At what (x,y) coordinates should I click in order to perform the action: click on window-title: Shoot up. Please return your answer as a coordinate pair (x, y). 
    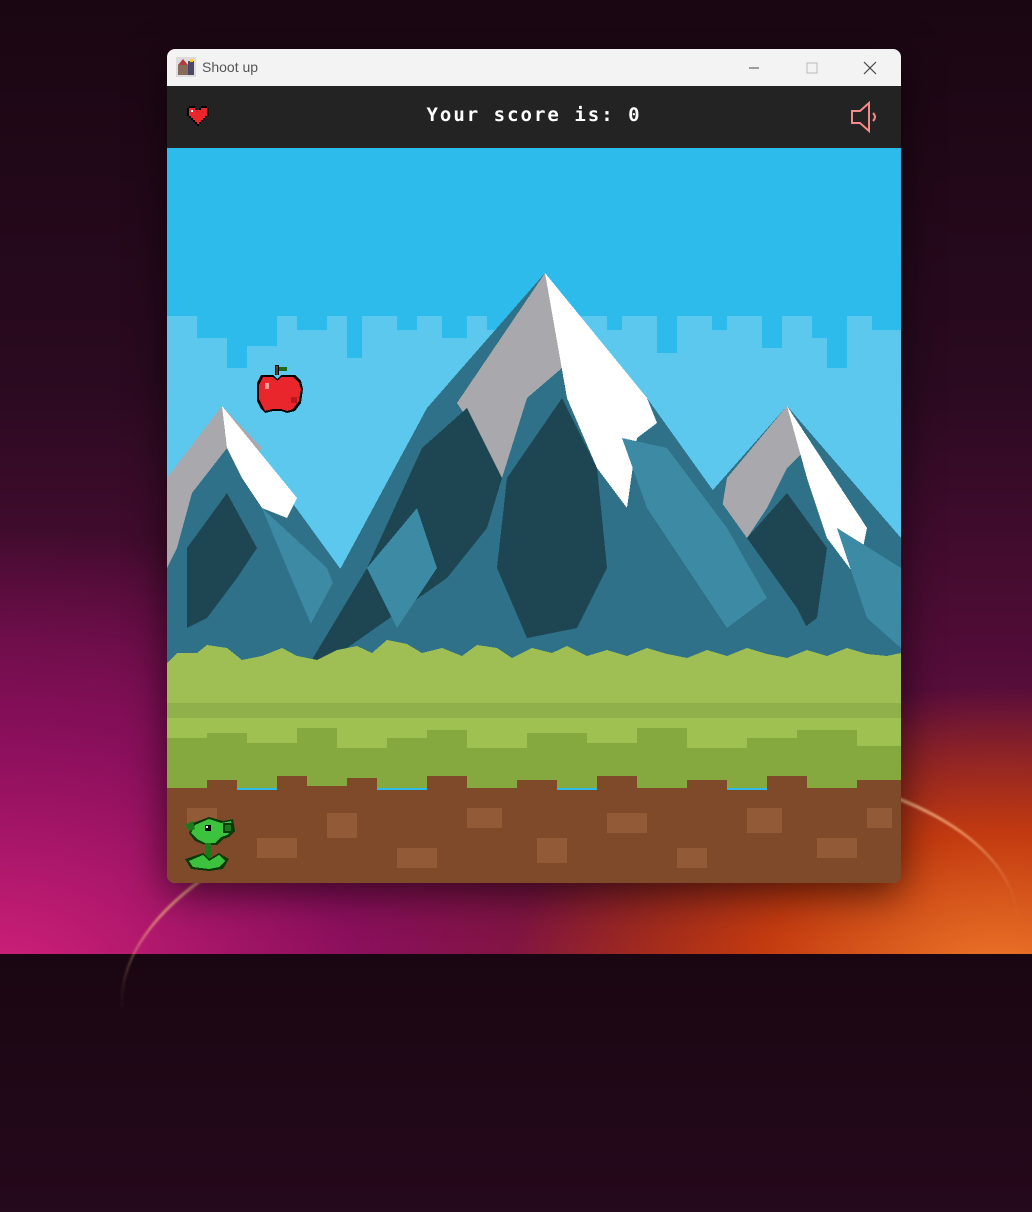
    Looking at the image, I should click on (230, 67).